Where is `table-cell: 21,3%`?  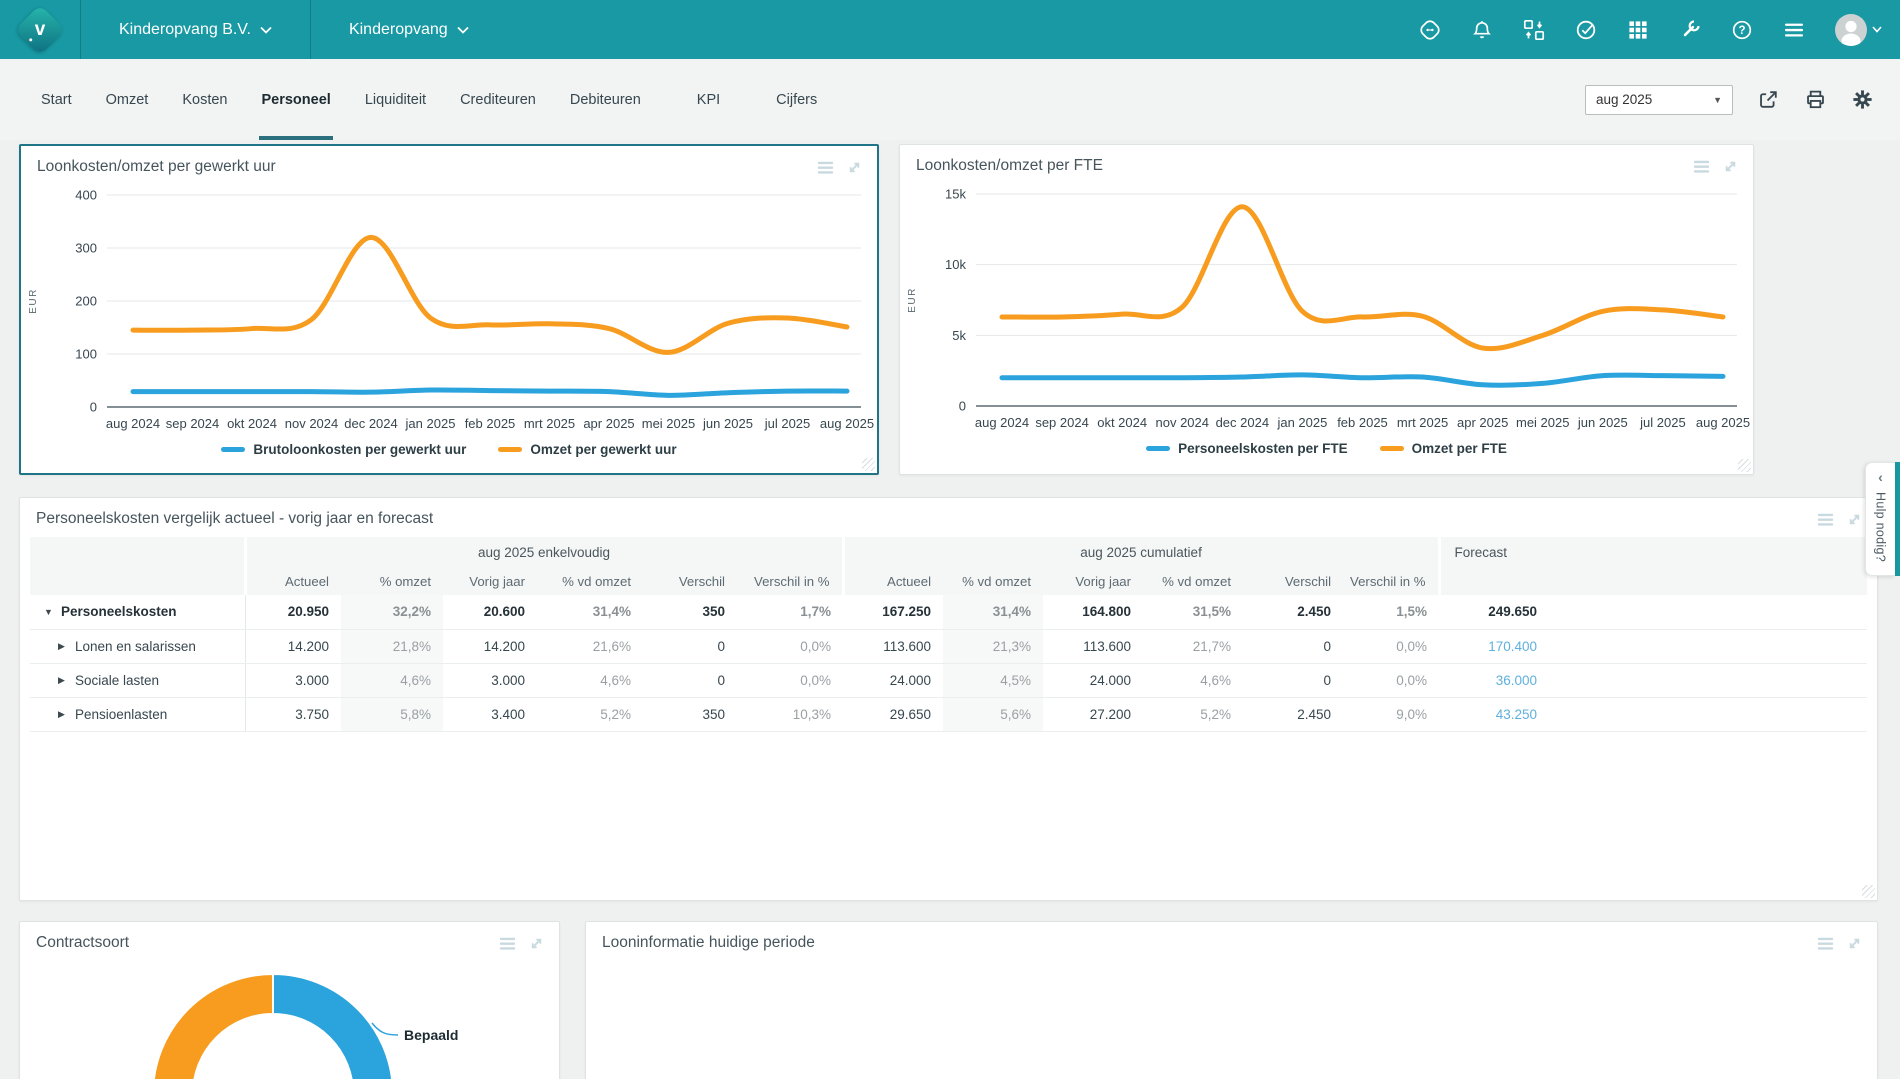 table-cell: 21,3% is located at coordinates (993, 646).